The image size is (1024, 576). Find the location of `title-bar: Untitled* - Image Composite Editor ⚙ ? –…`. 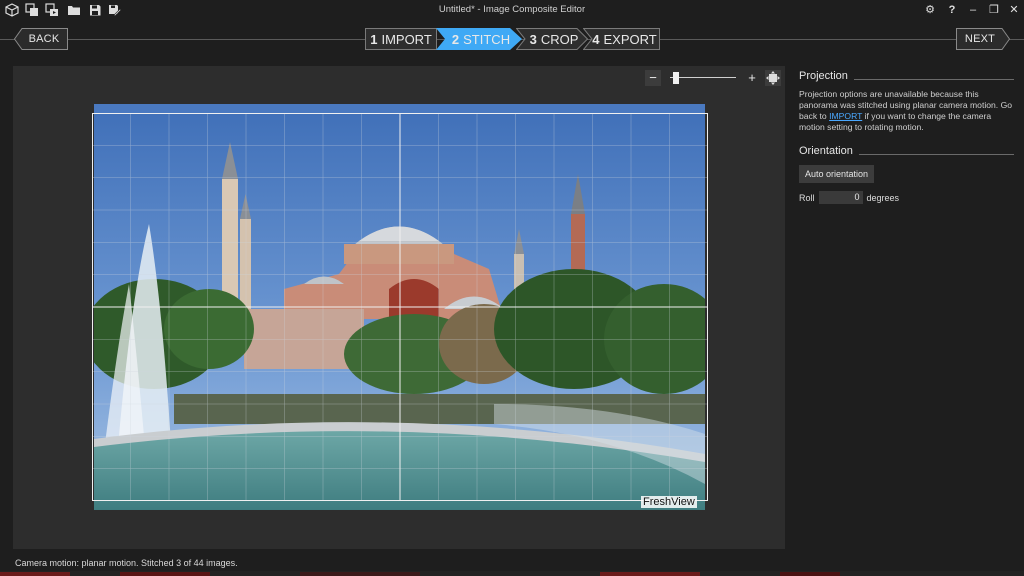

title-bar: Untitled* - Image Composite Editor ⚙ ? –… is located at coordinates (512, 10).